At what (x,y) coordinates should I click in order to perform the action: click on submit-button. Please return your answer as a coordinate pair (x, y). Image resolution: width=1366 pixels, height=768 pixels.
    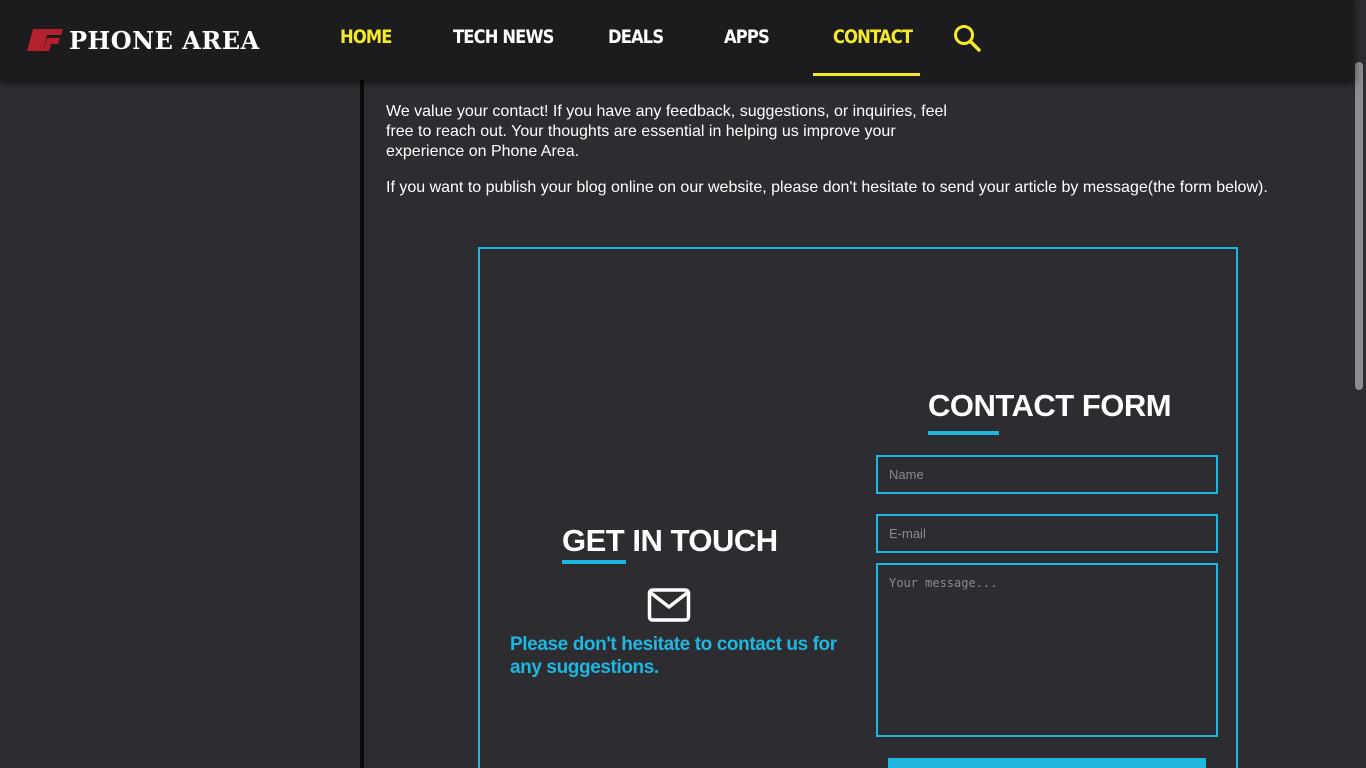
    Looking at the image, I should click on (1047, 763).